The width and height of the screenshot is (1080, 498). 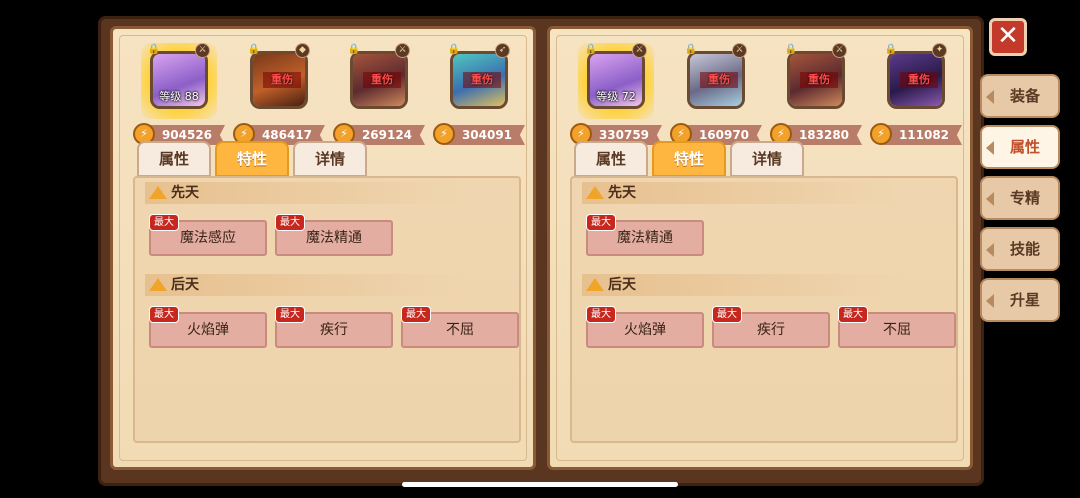 I want to click on side-tab-star-up: 升星, so click(x=1020, y=300).